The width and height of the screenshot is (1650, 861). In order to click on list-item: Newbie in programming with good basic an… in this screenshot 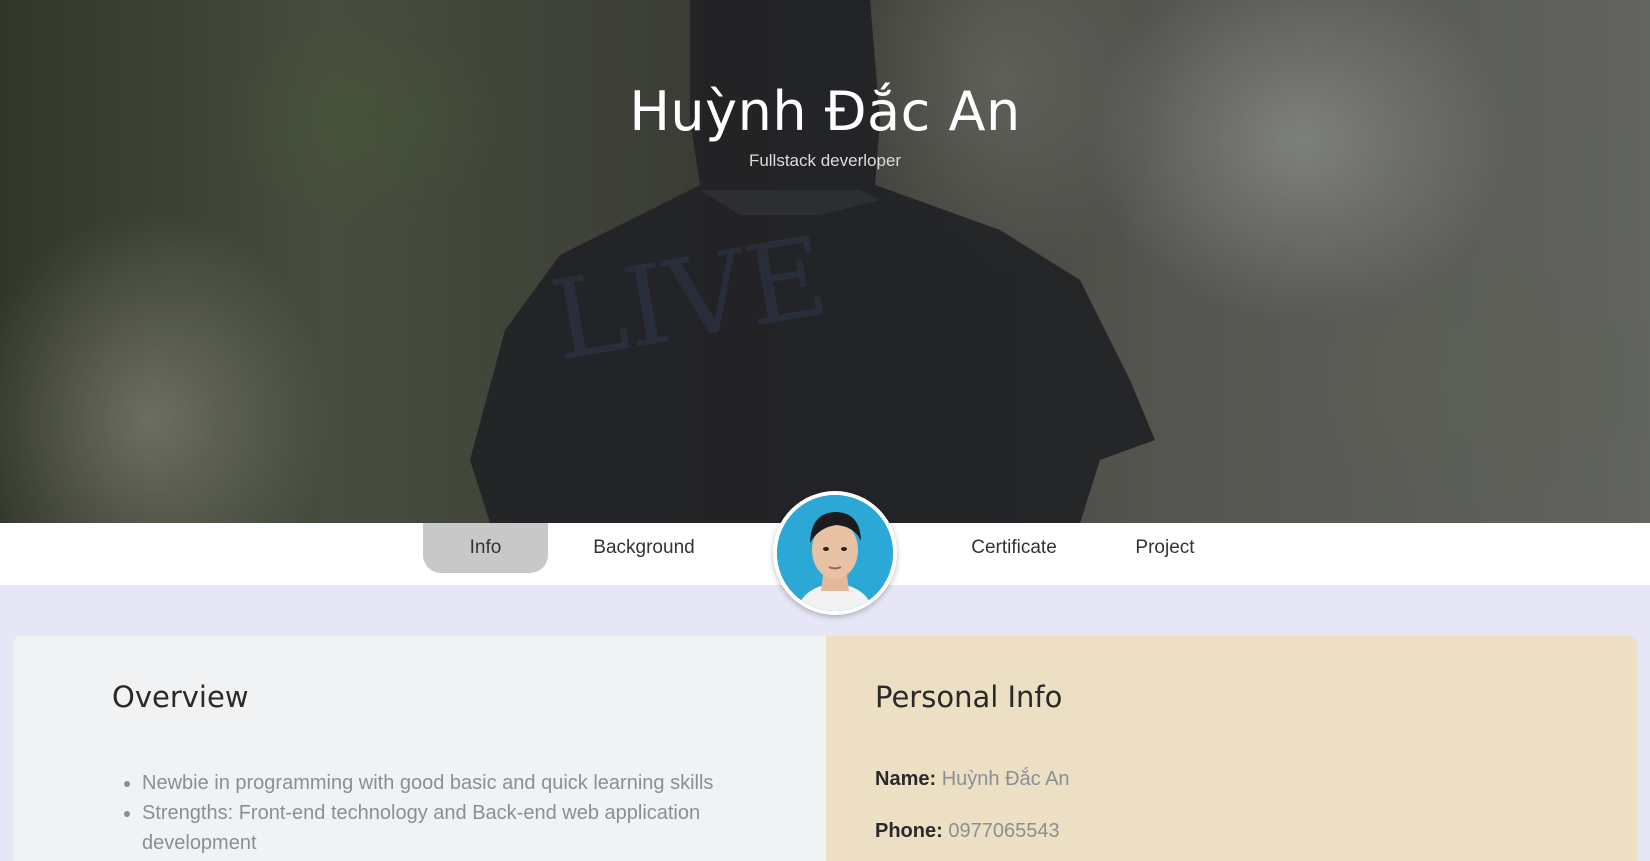, I will do `click(452, 783)`.